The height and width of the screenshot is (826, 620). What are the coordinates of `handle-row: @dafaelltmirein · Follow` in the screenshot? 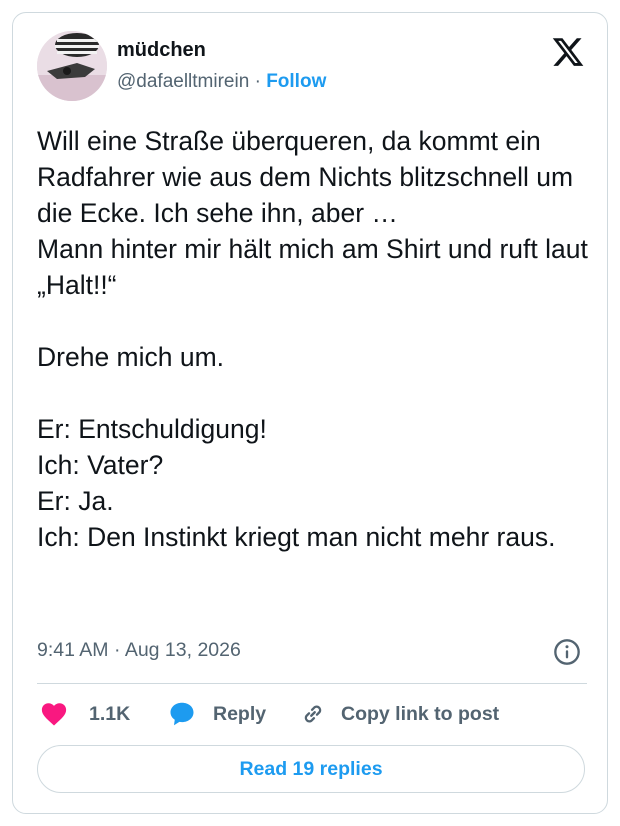 It's located at (221, 82).